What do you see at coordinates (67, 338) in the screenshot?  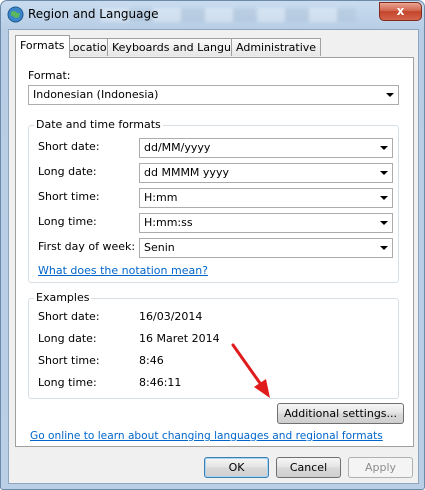 I see `example-long-date-label: Long date:` at bounding box center [67, 338].